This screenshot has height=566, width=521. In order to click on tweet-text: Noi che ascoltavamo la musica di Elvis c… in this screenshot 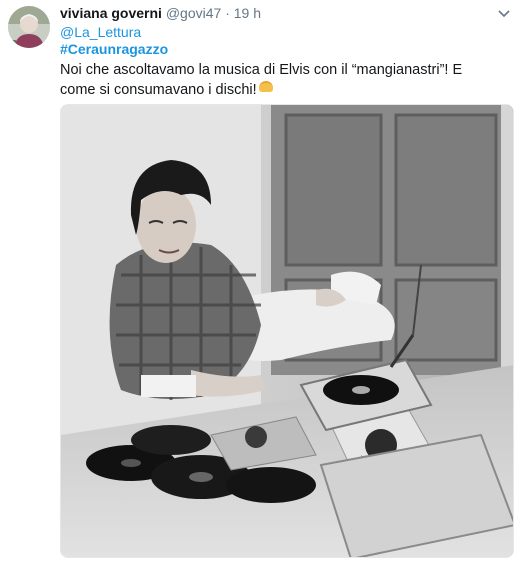, I will do `click(280, 80)`.